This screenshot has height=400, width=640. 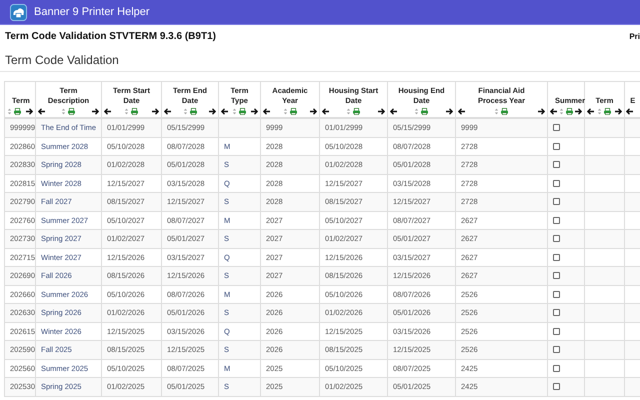 I want to click on section-title: Term Code Validation, so click(x=320, y=59).